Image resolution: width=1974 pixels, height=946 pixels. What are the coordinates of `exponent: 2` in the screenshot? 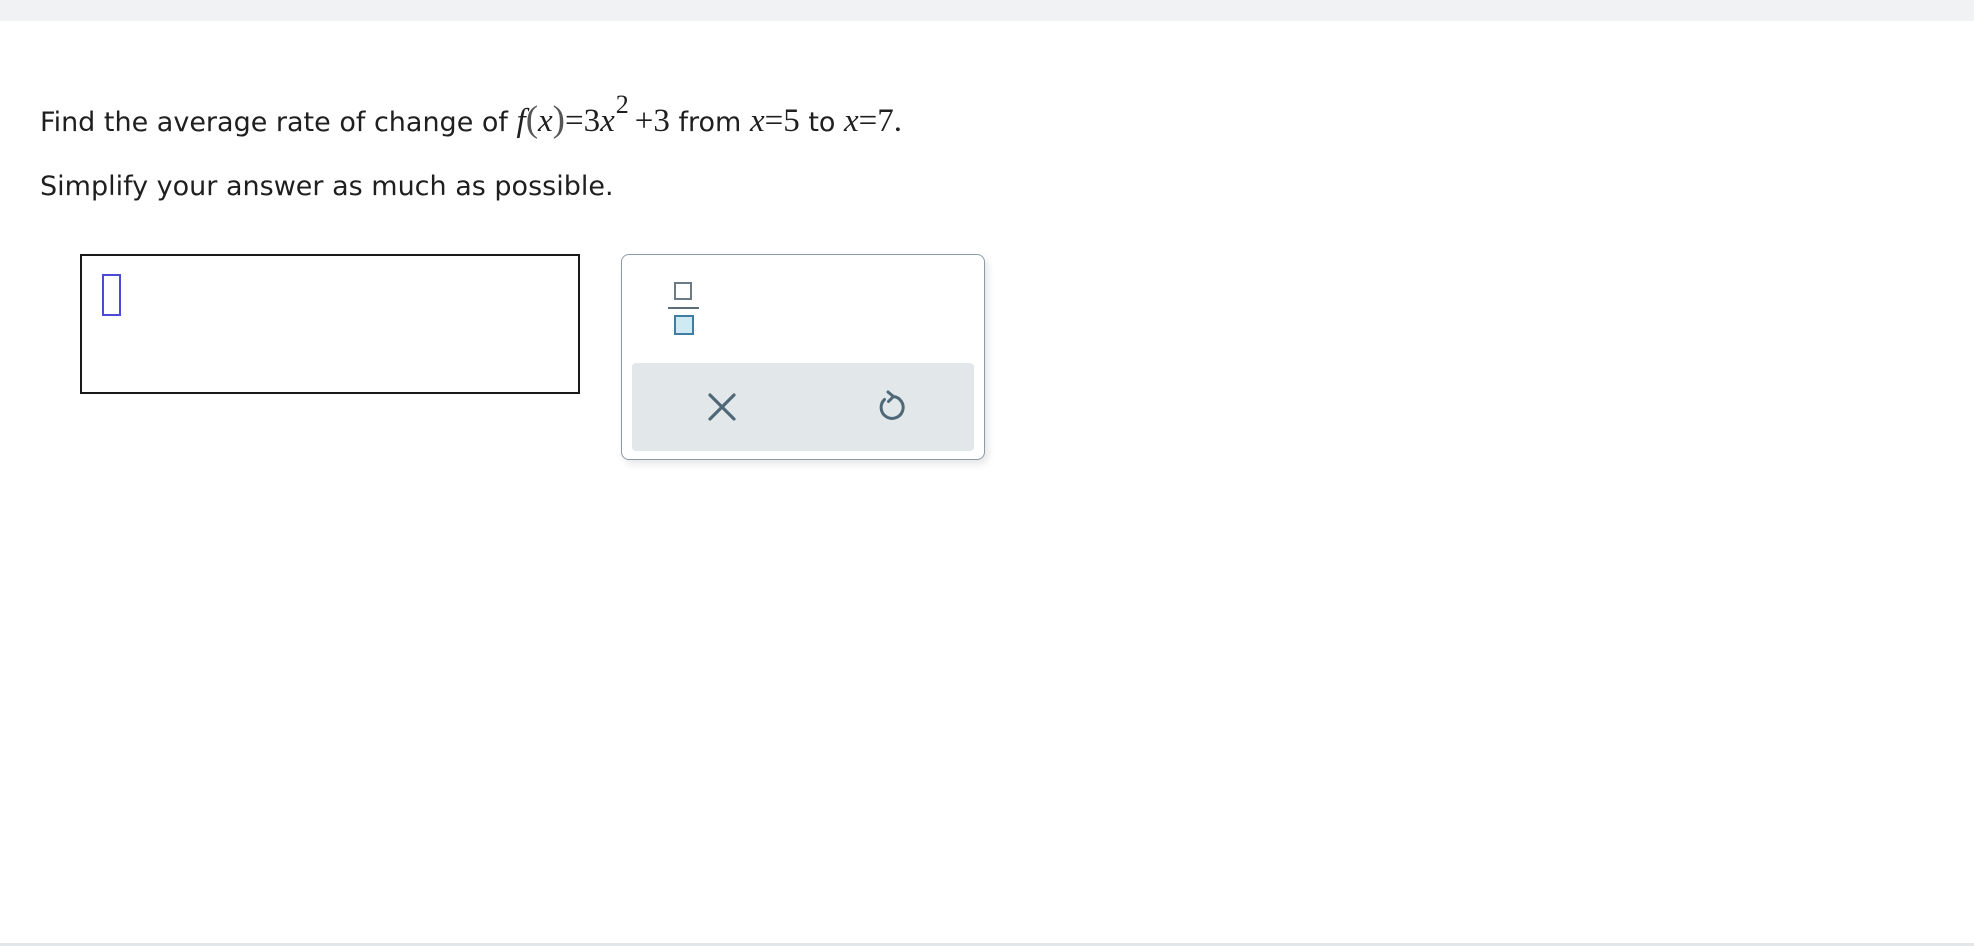 It's located at (622, 104).